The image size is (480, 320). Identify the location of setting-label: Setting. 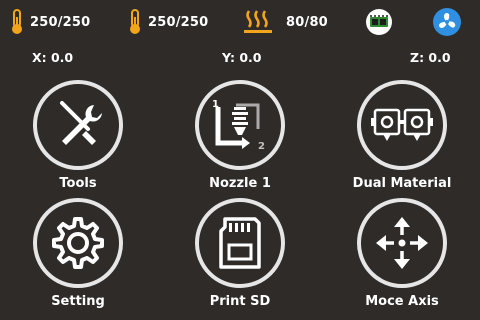
(78, 301).